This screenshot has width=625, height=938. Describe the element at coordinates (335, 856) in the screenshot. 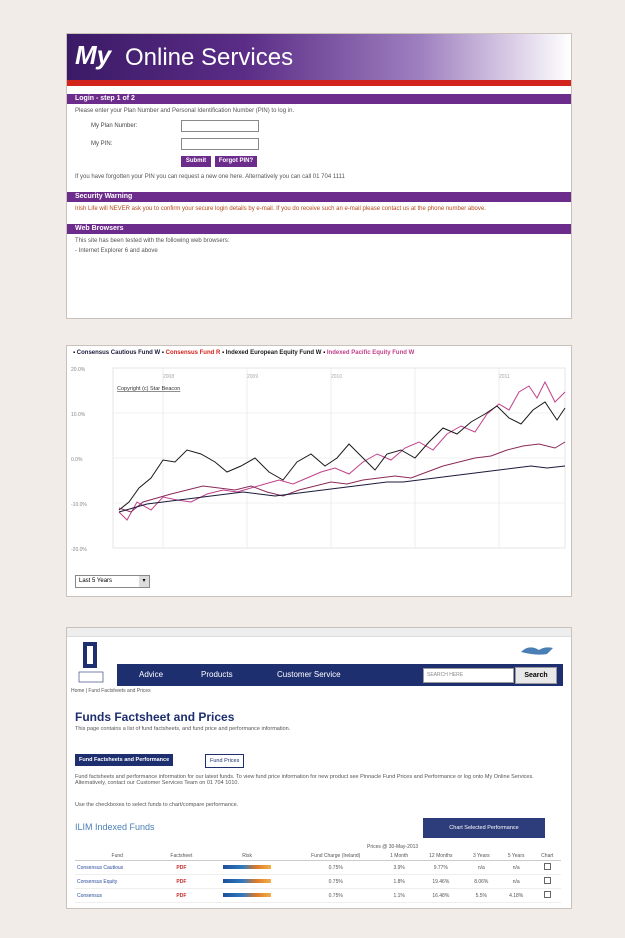

I see `column-header: Fund Charge (Ireland)` at that location.